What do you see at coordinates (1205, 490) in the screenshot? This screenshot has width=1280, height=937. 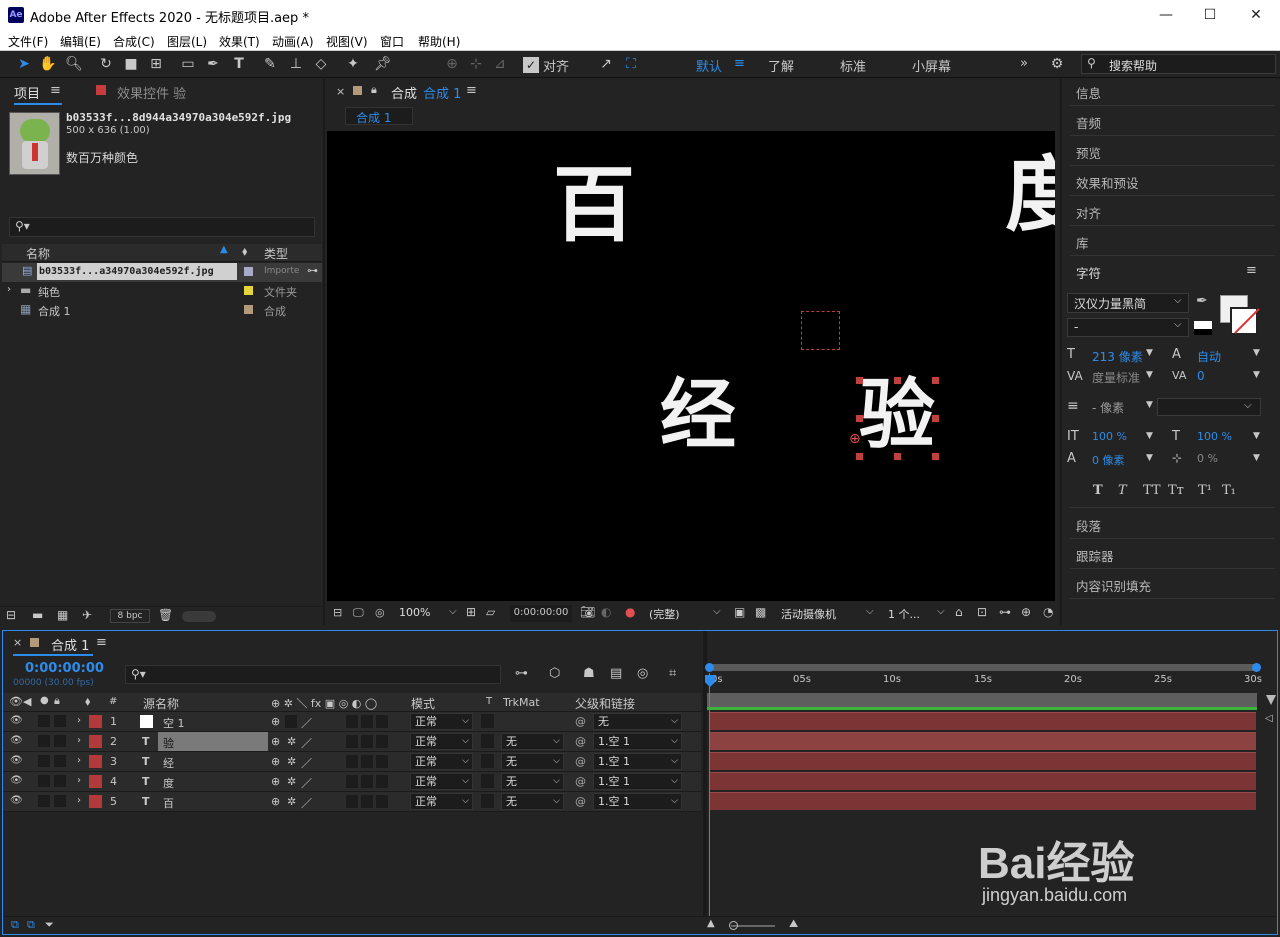 I see `superscript-button: T¹` at bounding box center [1205, 490].